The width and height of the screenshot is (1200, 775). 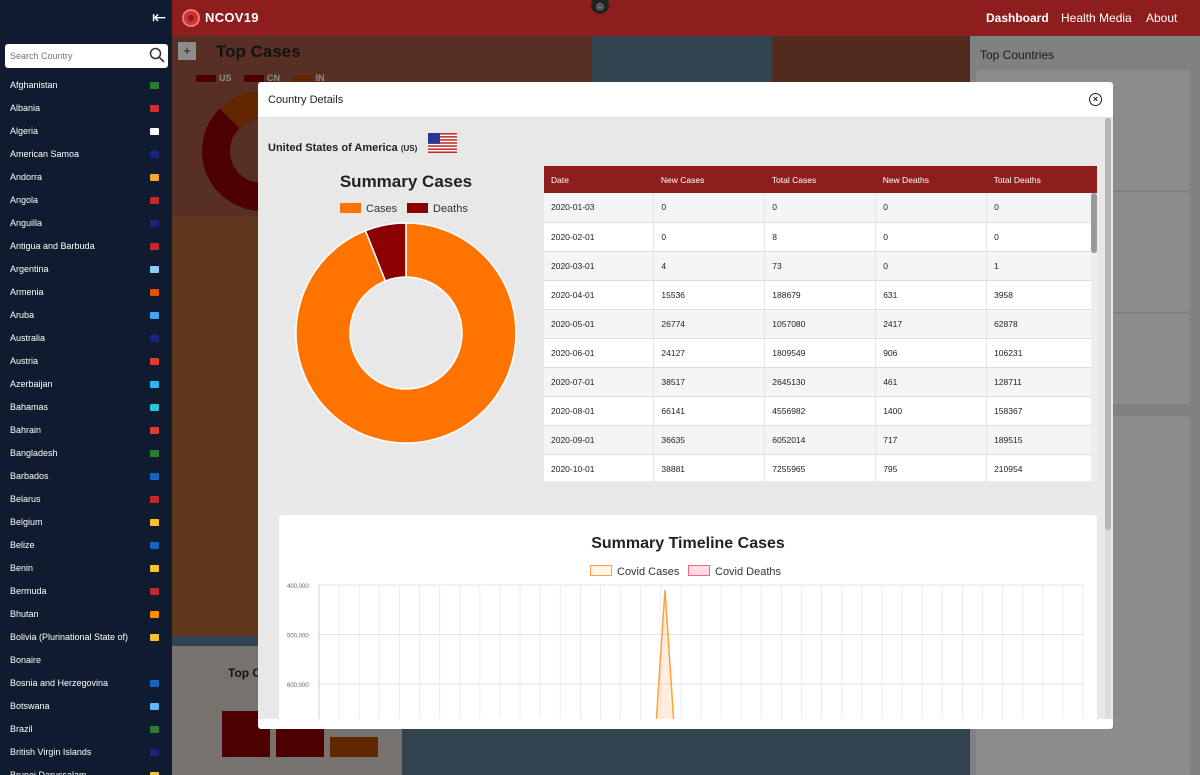 I want to click on country-list-label: Belarus, so click(x=25, y=499).